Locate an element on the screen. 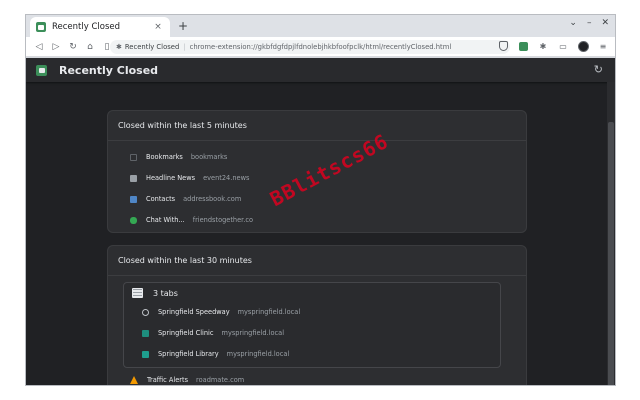  scrollbar is located at coordinates (611, 233).